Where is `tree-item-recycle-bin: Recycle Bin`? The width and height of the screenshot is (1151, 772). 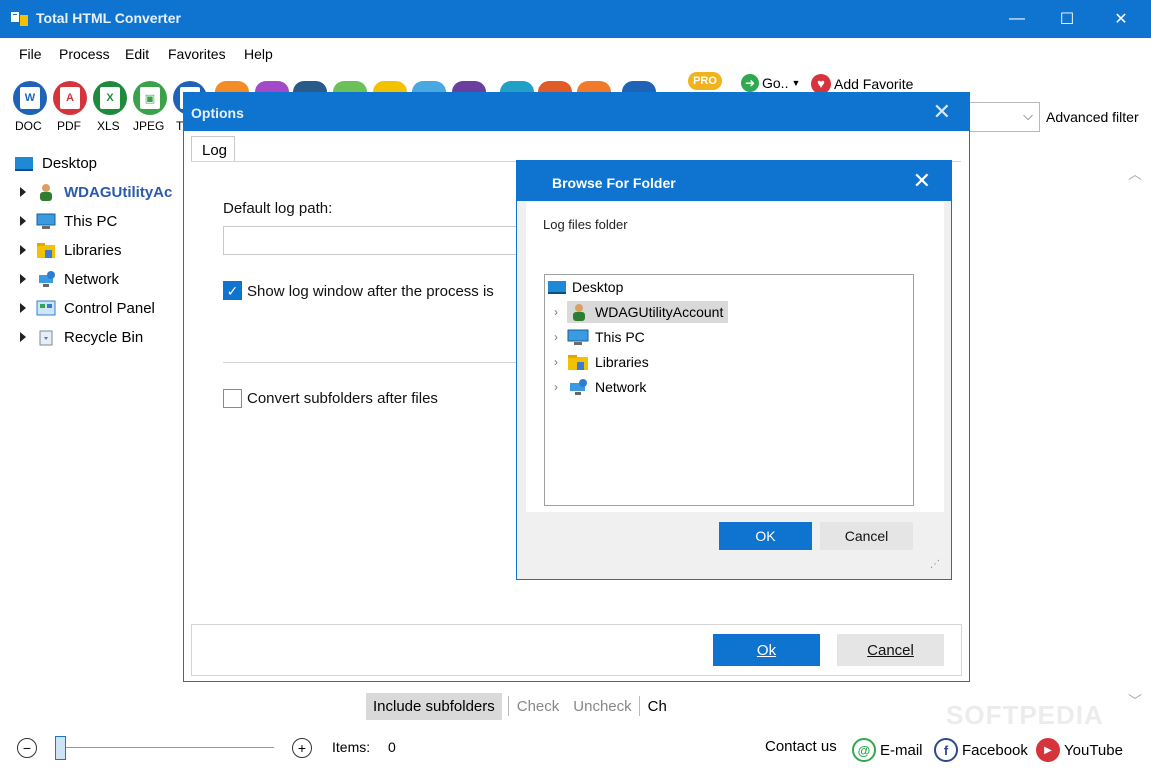 tree-item-recycle-bin: Recycle Bin is located at coordinates (71, 337).